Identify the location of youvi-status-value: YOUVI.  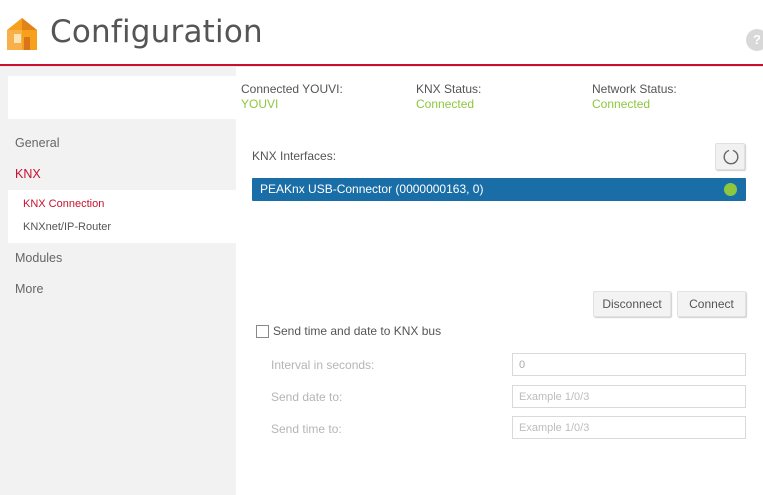
(260, 104).